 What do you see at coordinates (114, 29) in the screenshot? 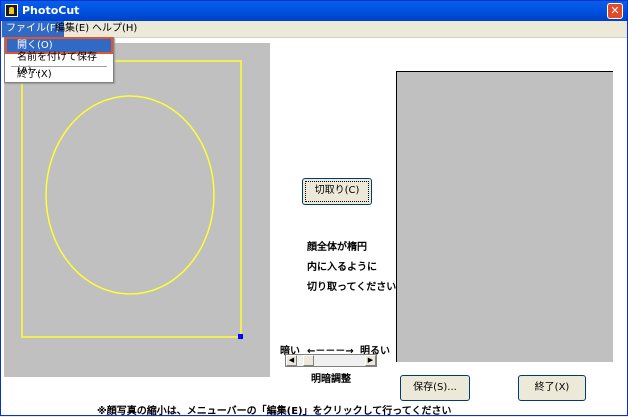
I see `menu-help: ヘルプ(H)` at bounding box center [114, 29].